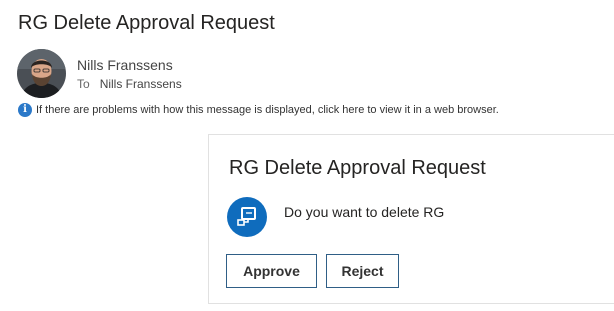 This screenshot has height=311, width=614. What do you see at coordinates (362, 271) in the screenshot?
I see `reject-button: Reject` at bounding box center [362, 271].